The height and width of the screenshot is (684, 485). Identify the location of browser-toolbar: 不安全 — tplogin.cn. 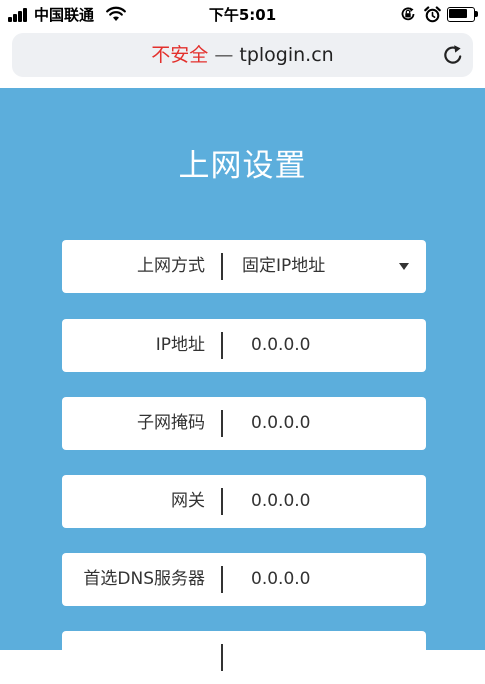
(242, 59).